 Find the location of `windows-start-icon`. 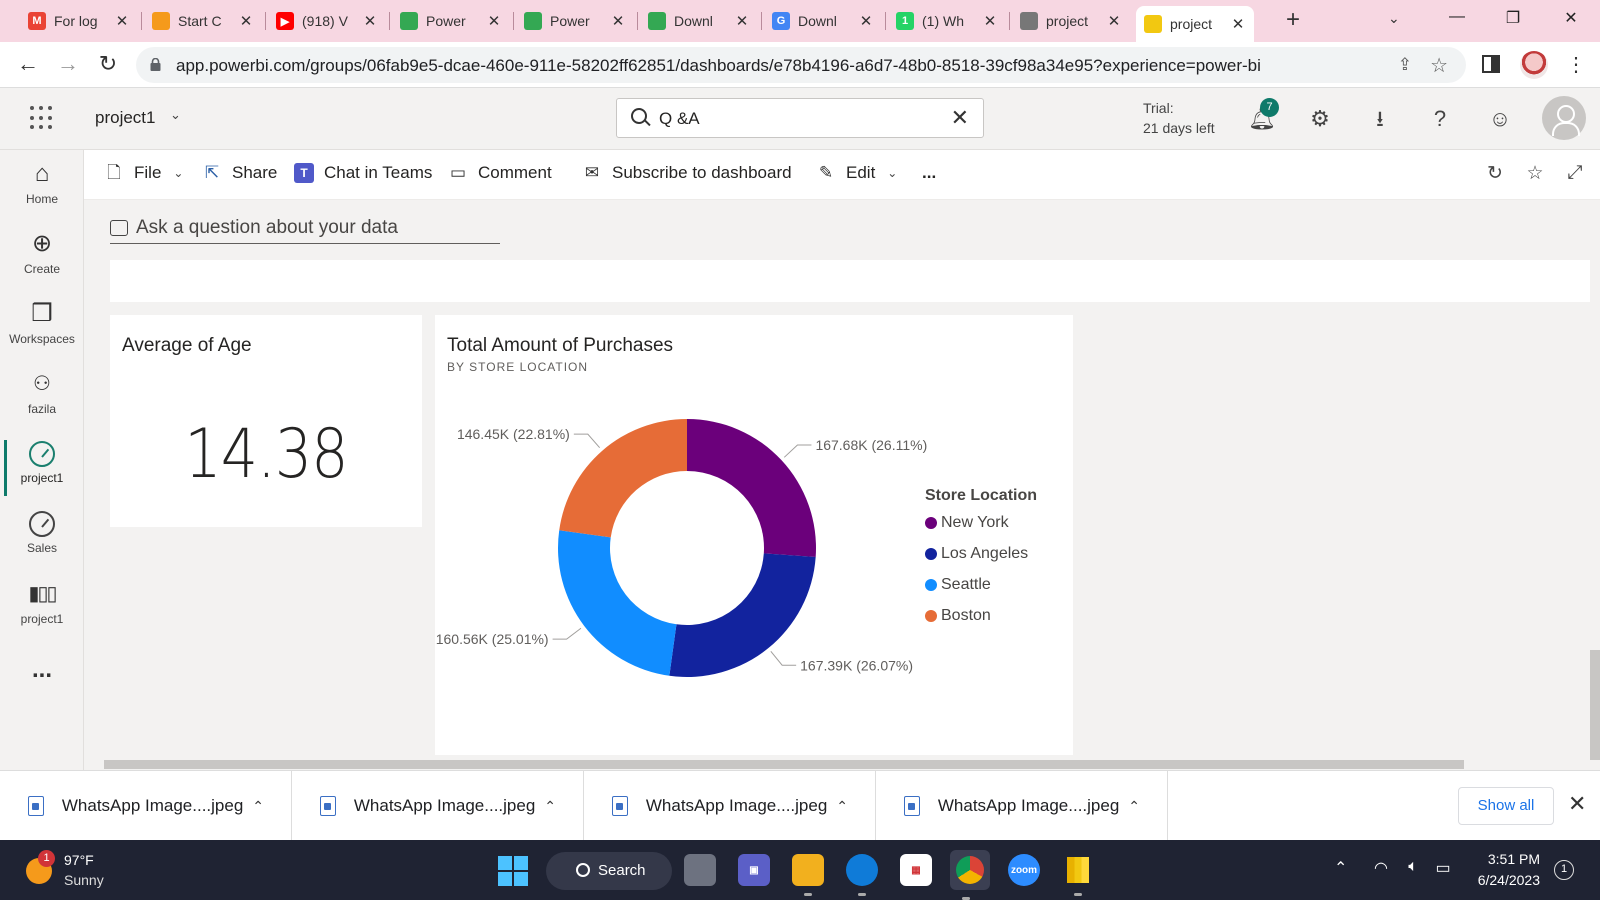

windows-start-icon is located at coordinates (513, 871).